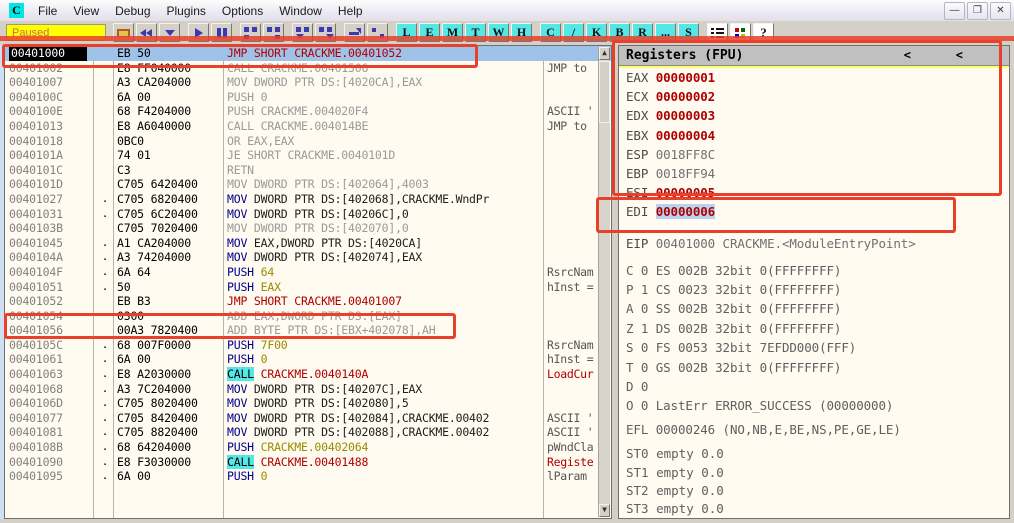 The height and width of the screenshot is (523, 1014). I want to click on disassembly-row: 0040105C. 68 007F0000 PUSH 7F00 RsrcNam, so click(308, 345).